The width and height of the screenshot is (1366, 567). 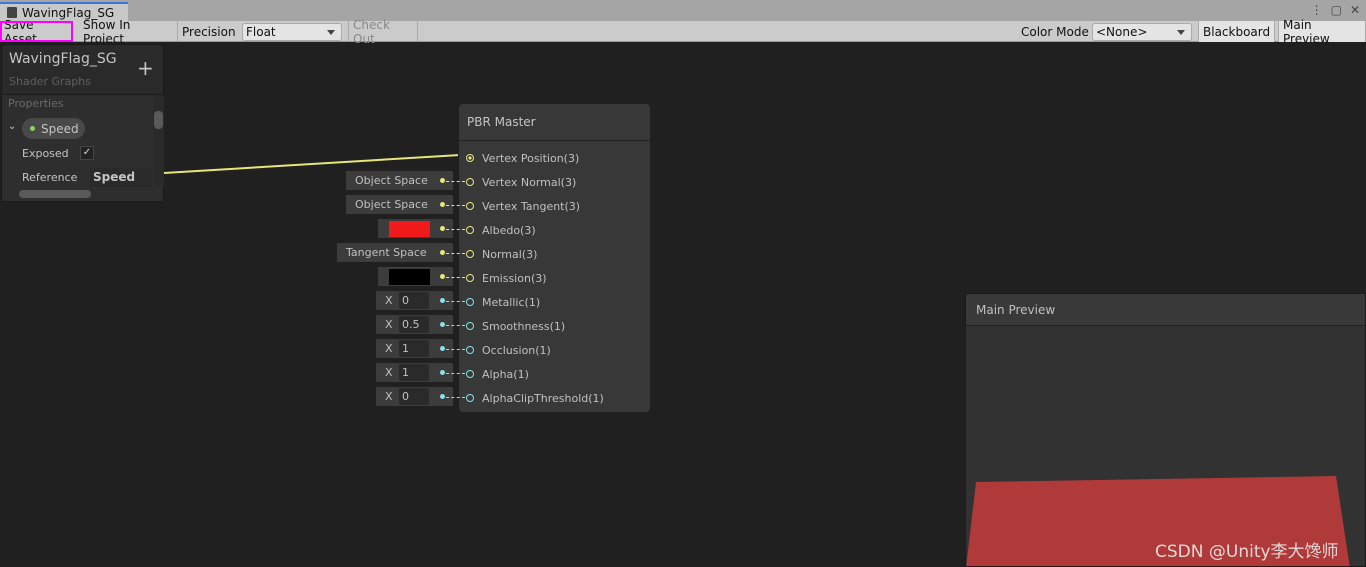 I want to click on port-label: Occlusion(1), so click(x=516, y=350).